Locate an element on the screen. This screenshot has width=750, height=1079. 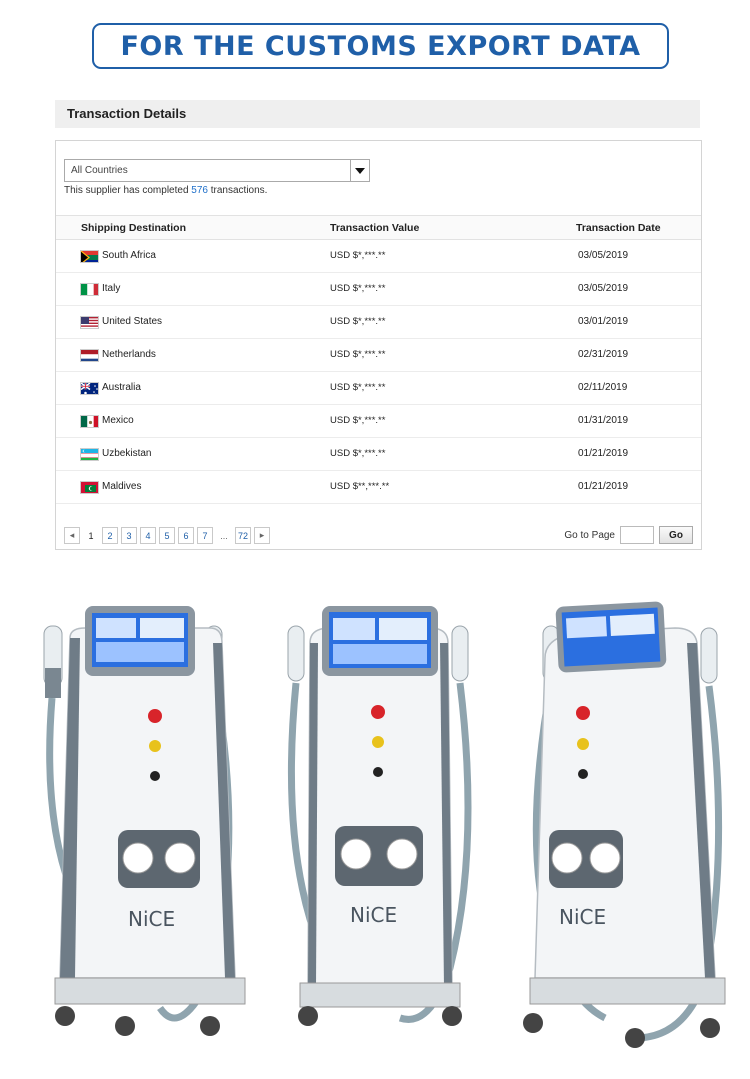
table-row: Netherlands USD $*,***.** 02/31/2019 is located at coordinates (378, 355).